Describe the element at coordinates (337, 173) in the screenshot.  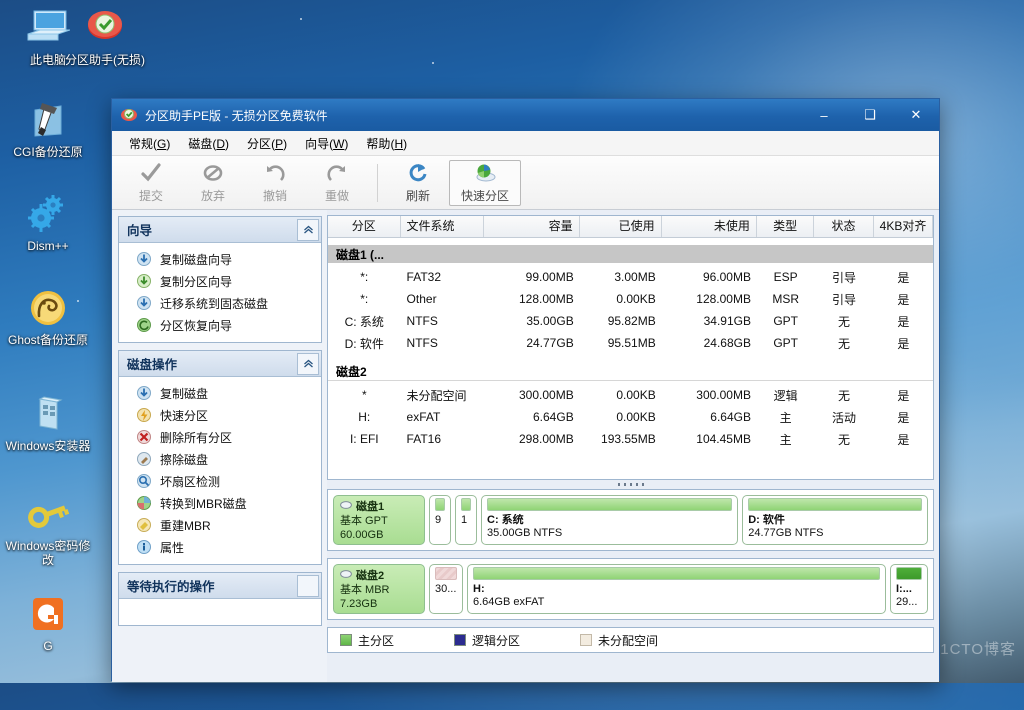
I see `redo-icon` at that location.